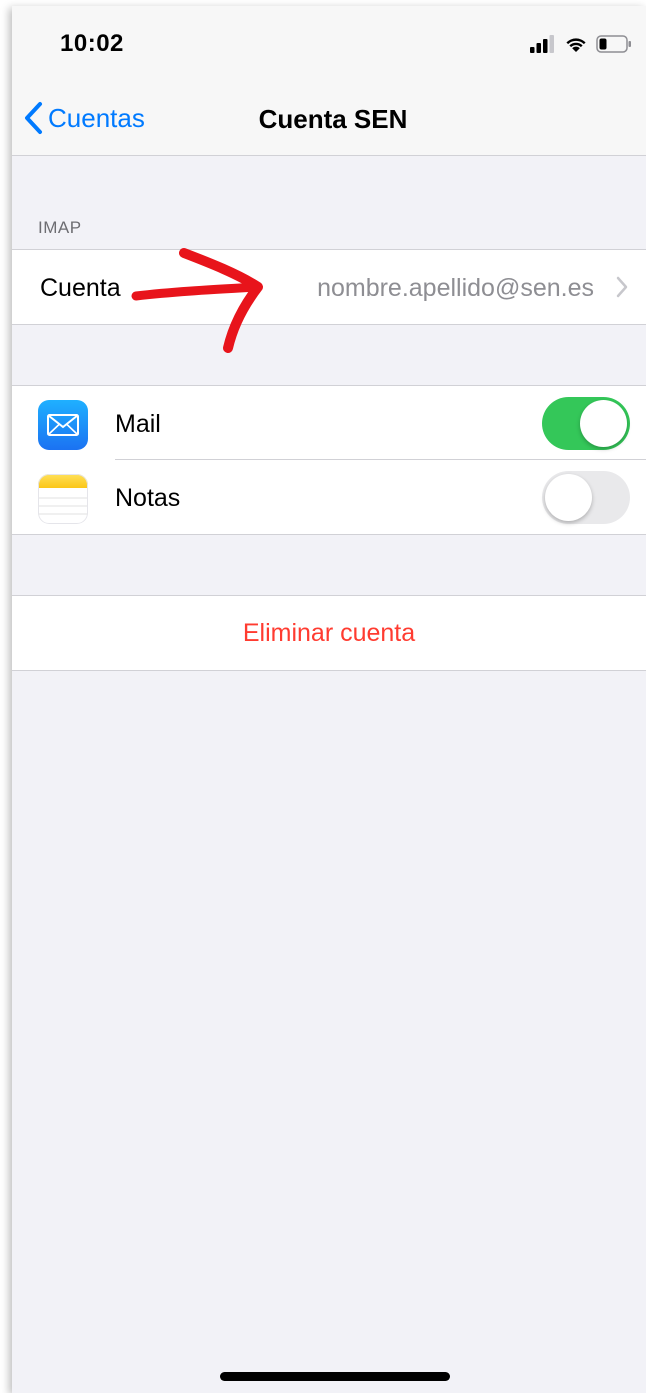 Image resolution: width=646 pixels, height=1393 pixels. I want to click on battery-icon, so click(613, 44).